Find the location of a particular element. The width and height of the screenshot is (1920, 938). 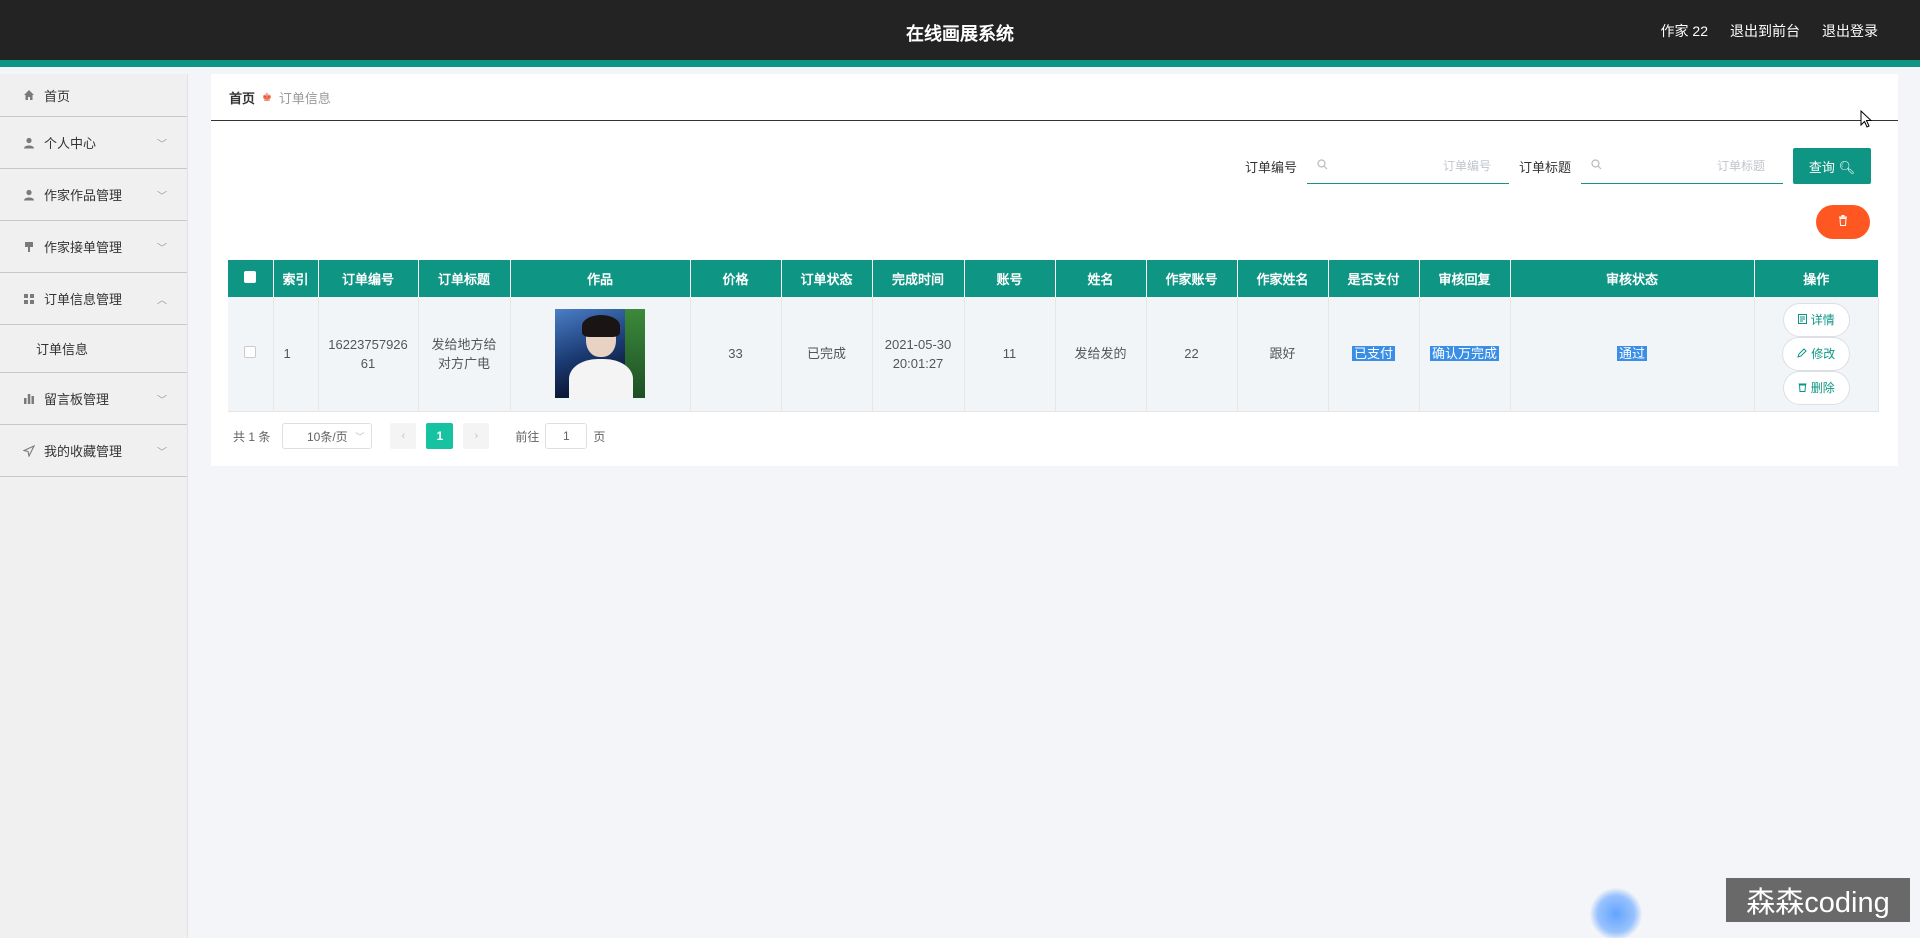

sidebar-item-favorites: 我的收藏管理 ﹀ is located at coordinates (93, 451).